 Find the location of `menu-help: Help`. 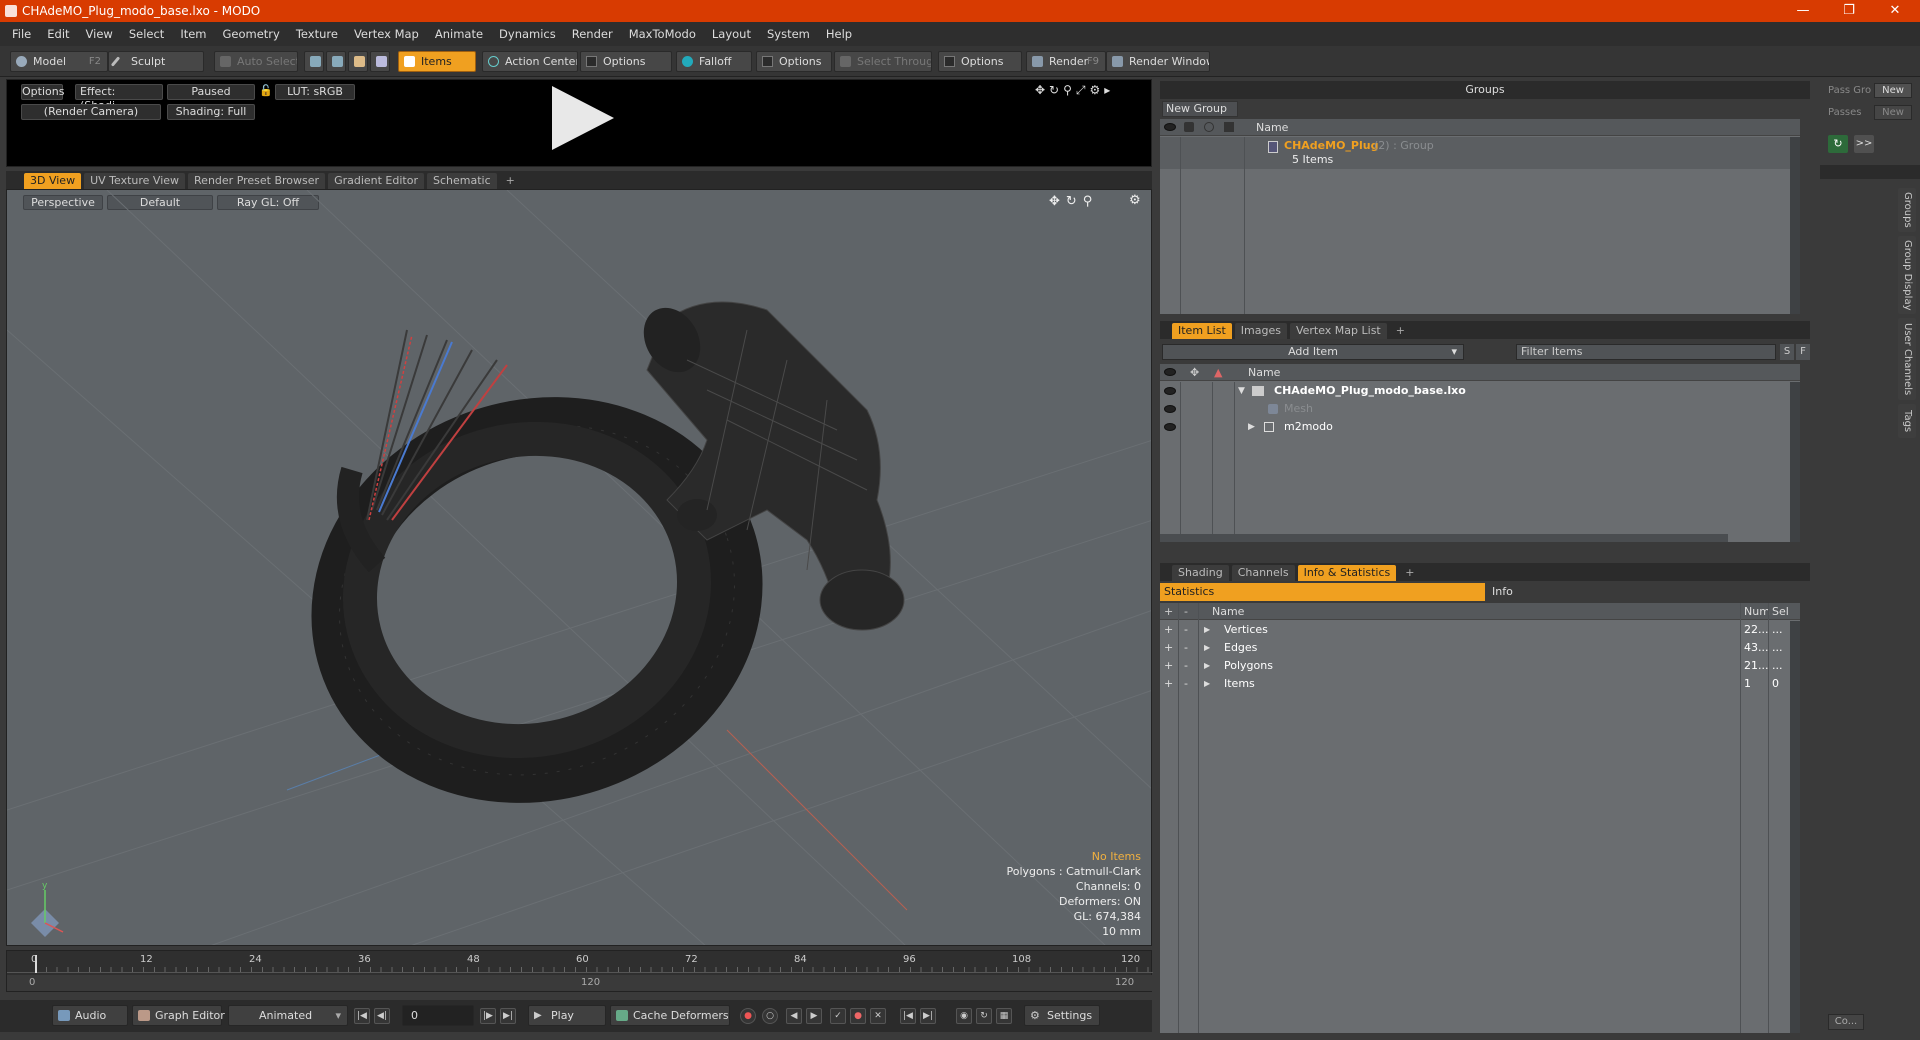

menu-help: Help is located at coordinates (839, 34).